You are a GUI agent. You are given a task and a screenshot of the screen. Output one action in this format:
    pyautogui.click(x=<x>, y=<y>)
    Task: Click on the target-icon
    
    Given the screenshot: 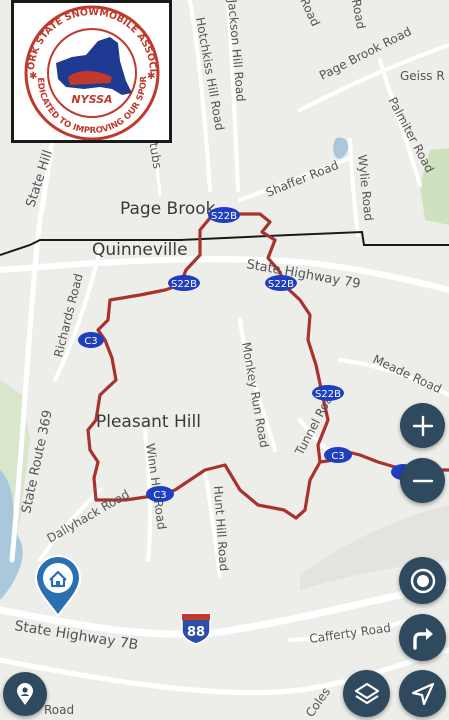 What is the action you would take?
    pyautogui.click(x=422, y=580)
    